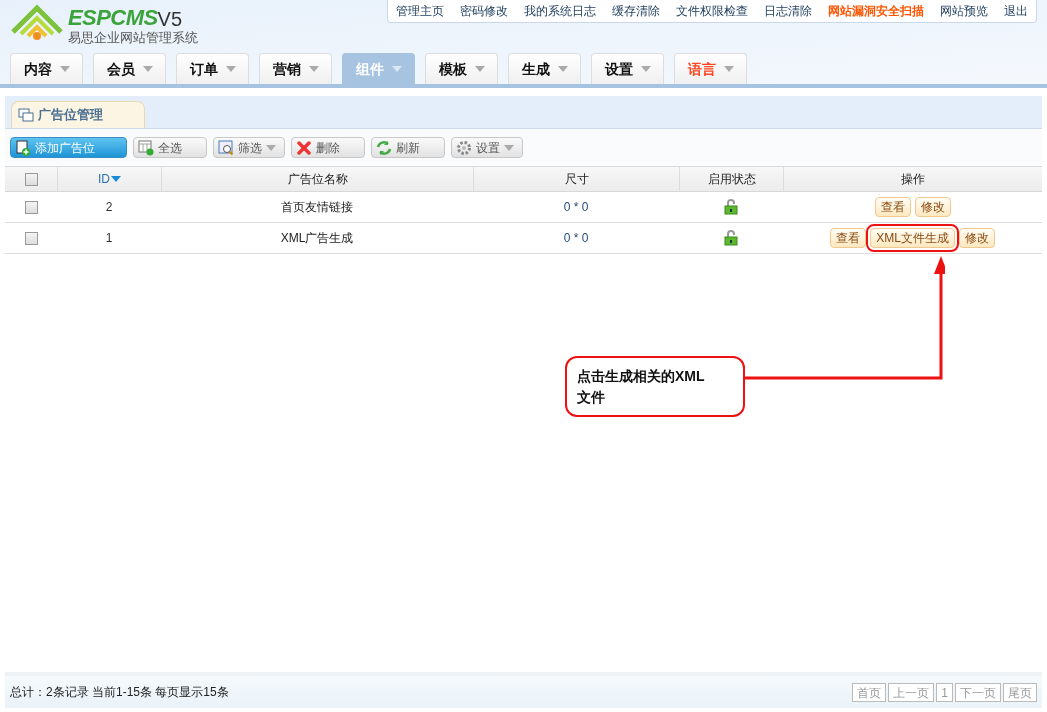 This screenshot has height=712, width=1047. Describe the element at coordinates (78, 114) in the screenshot. I see `panel-tab: 广告位管理` at that location.